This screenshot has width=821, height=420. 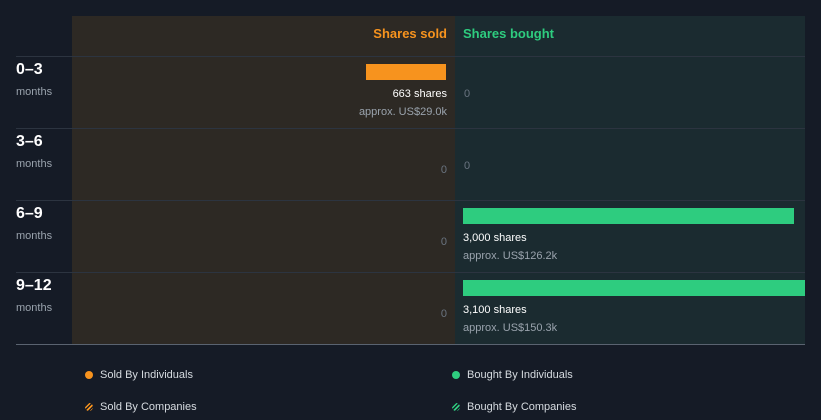 What do you see at coordinates (510, 328) in the screenshot?
I see `bought-approx-value: approx. US$150.3k` at bounding box center [510, 328].